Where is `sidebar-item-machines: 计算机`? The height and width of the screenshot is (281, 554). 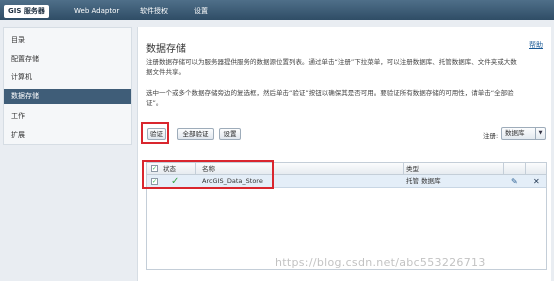
sidebar-item-machines: 计算机 is located at coordinates (67, 77).